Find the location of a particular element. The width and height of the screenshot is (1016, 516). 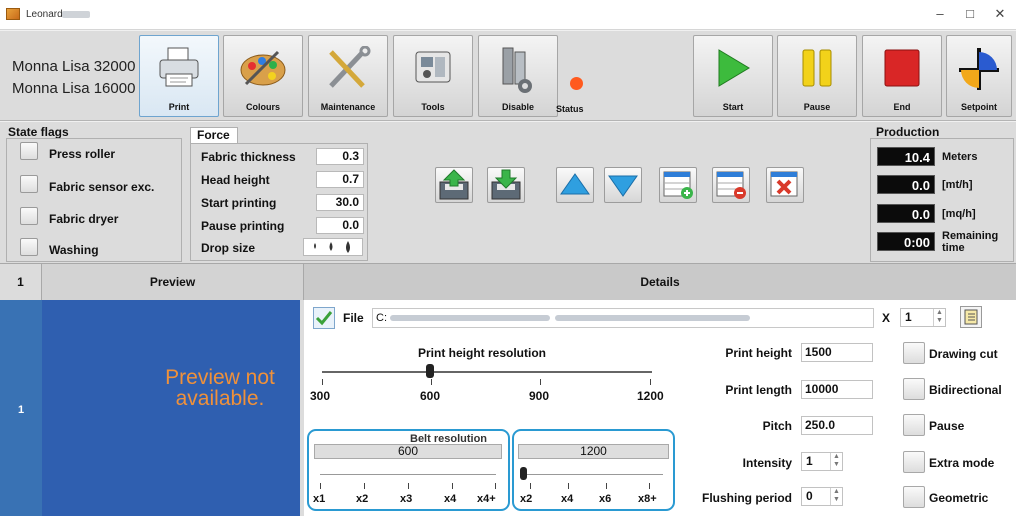

move-up-button is located at coordinates (575, 185).